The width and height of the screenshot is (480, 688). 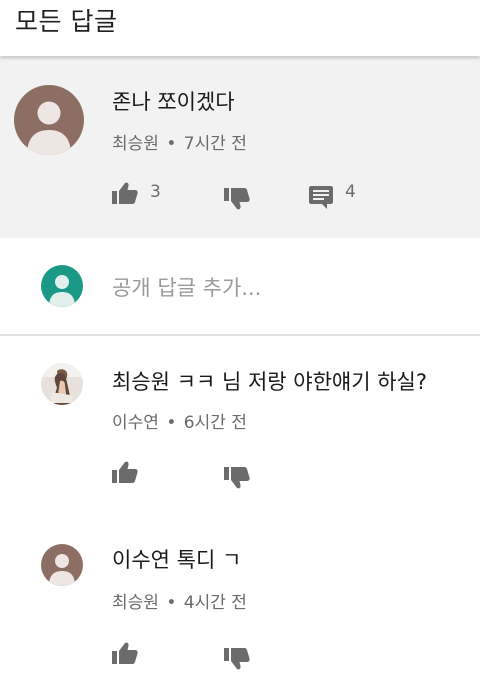 I want to click on reply-text: 이수연 톡디 ㄱ, so click(x=177, y=560).